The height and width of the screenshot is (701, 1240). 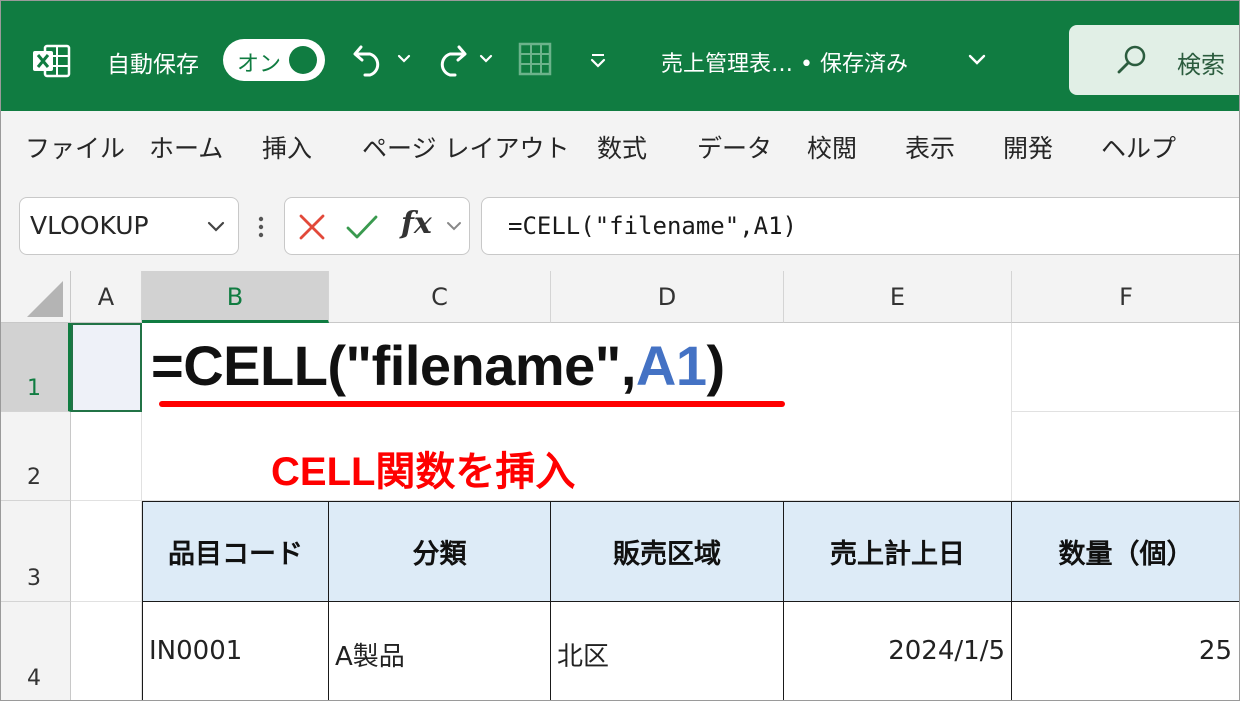 I want to click on undo-icon, so click(x=369, y=60).